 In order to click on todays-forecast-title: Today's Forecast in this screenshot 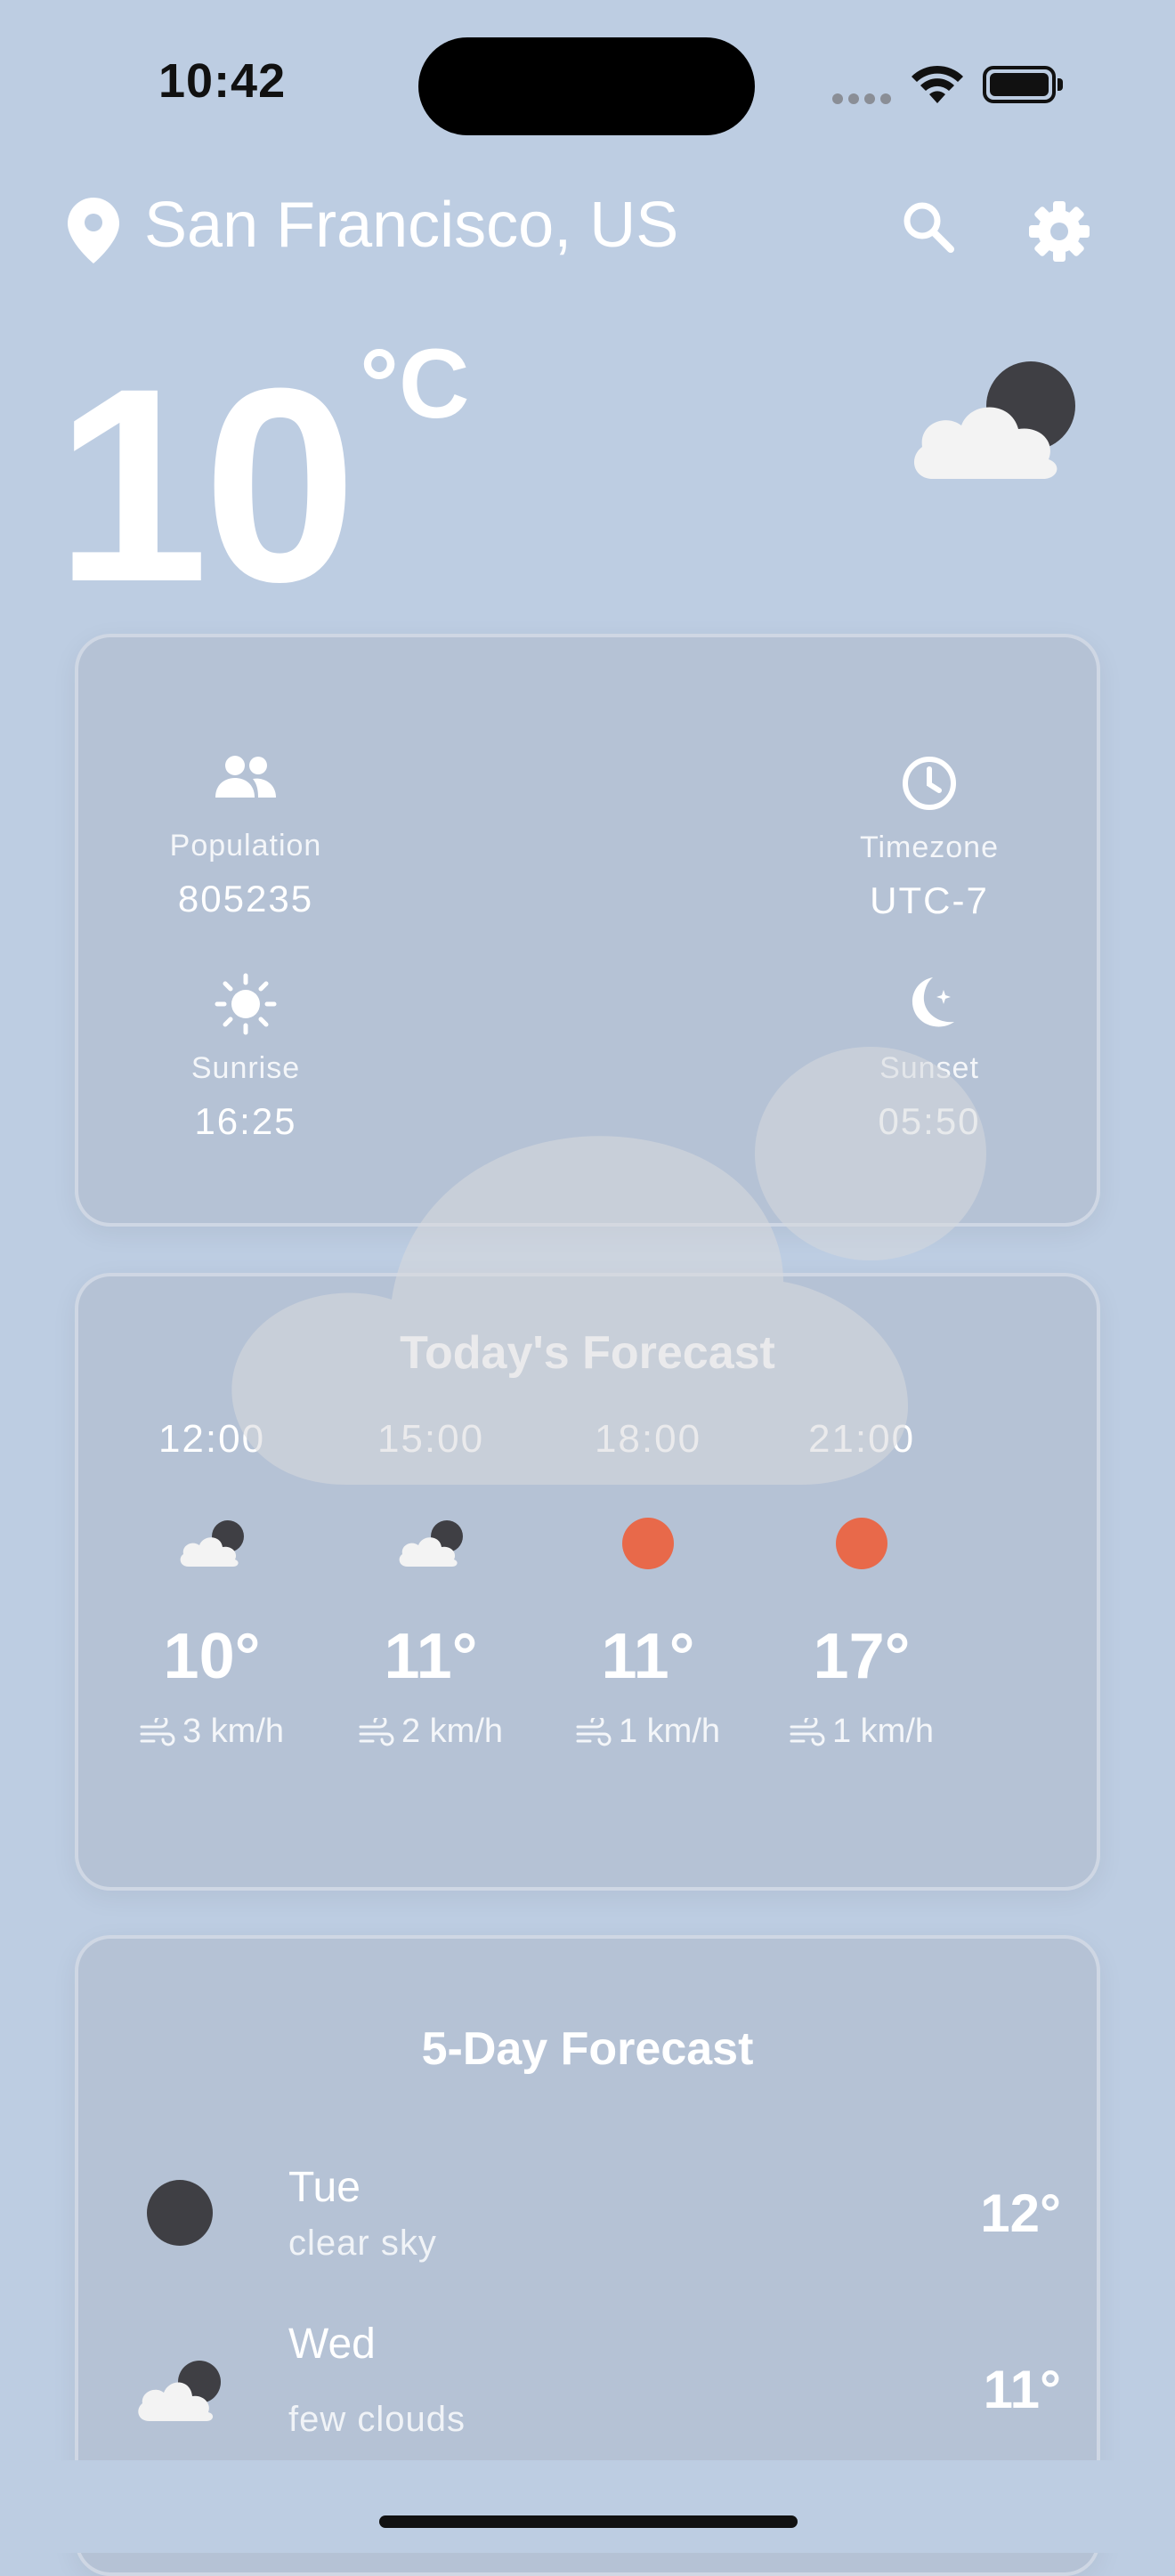, I will do `click(587, 1353)`.